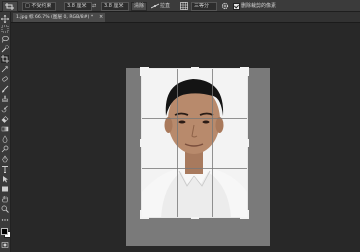  What do you see at coordinates (5, 29) in the screenshot?
I see `marquee-tool-icon` at bounding box center [5, 29].